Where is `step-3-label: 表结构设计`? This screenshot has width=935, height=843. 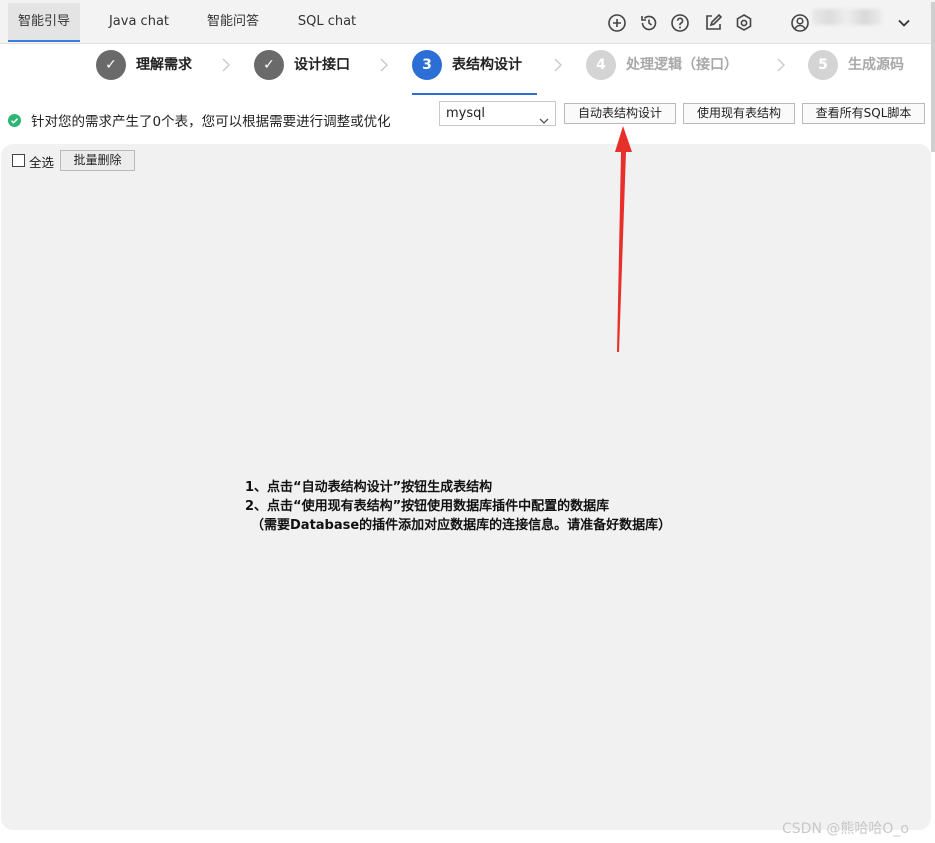 step-3-label: 表结构设计 is located at coordinates (487, 65).